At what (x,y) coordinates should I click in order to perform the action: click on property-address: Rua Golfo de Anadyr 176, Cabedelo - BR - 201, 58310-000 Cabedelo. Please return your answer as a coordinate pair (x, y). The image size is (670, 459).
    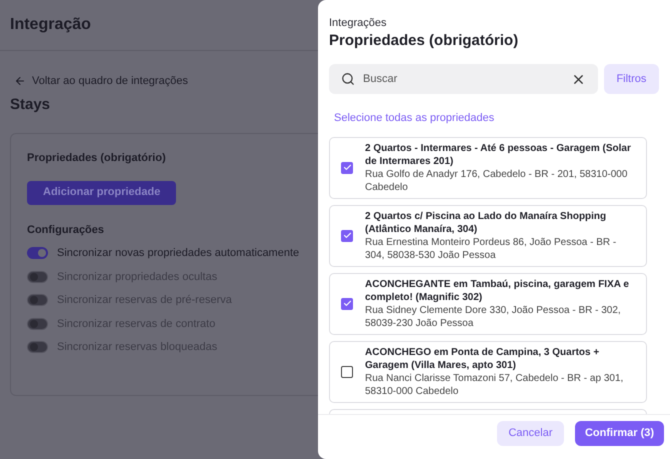
    Looking at the image, I should click on (496, 181).